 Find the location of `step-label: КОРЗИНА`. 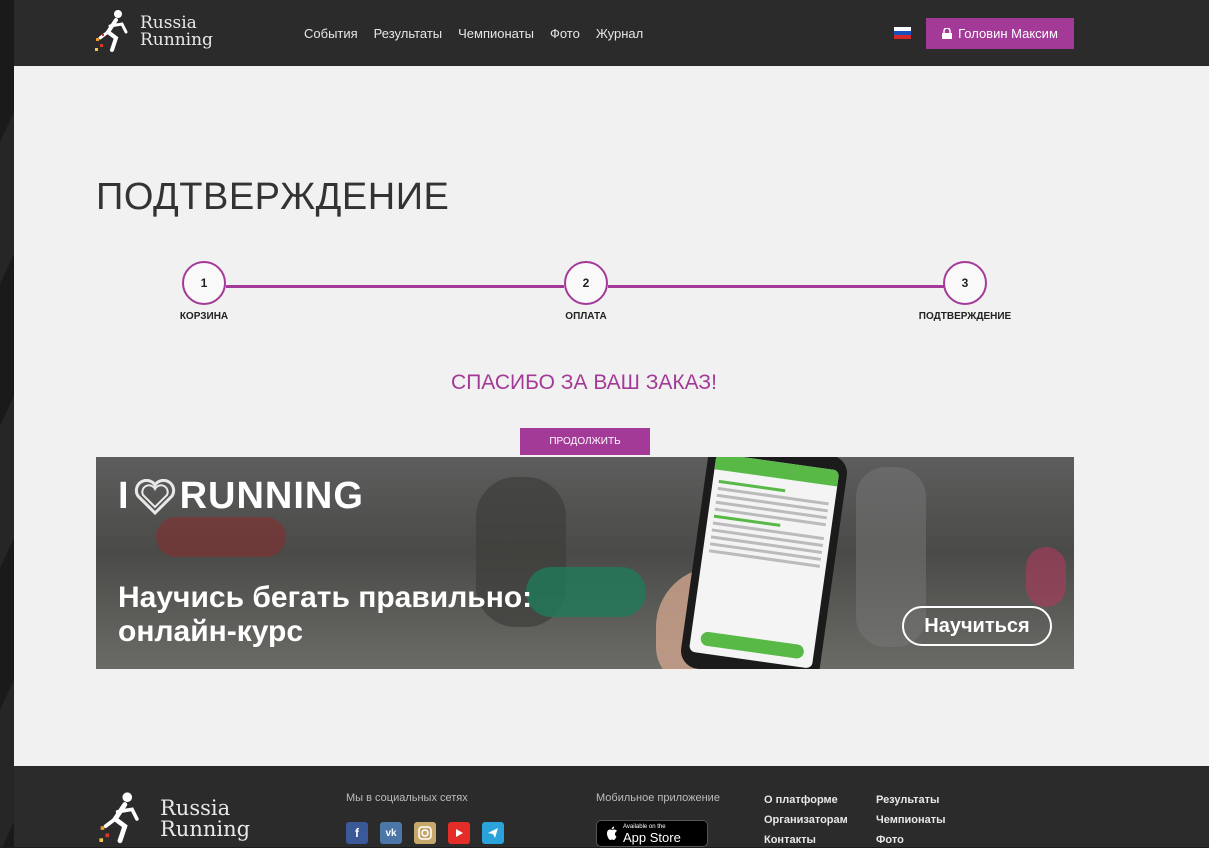

step-label: КОРЗИНА is located at coordinates (204, 316).